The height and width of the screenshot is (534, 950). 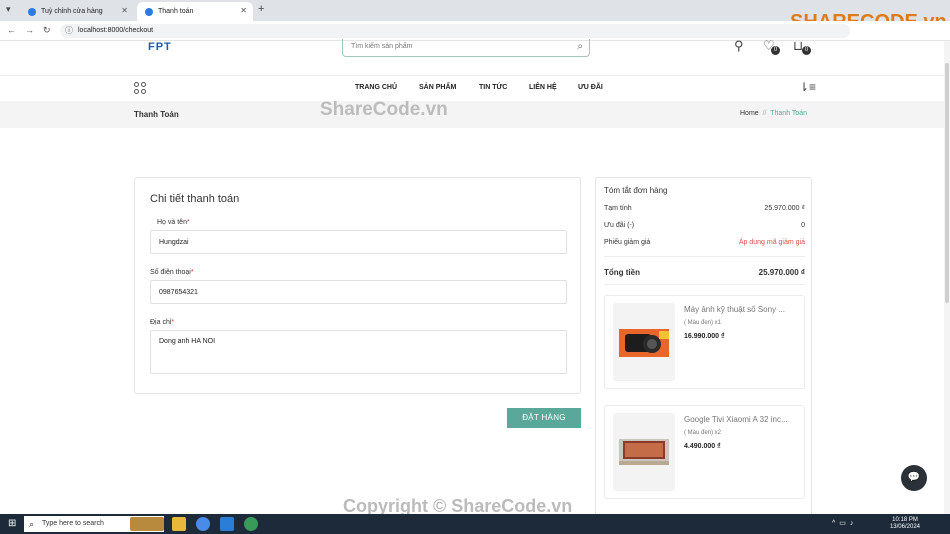 I want to click on weather-widget-icon, so click(x=147, y=524).